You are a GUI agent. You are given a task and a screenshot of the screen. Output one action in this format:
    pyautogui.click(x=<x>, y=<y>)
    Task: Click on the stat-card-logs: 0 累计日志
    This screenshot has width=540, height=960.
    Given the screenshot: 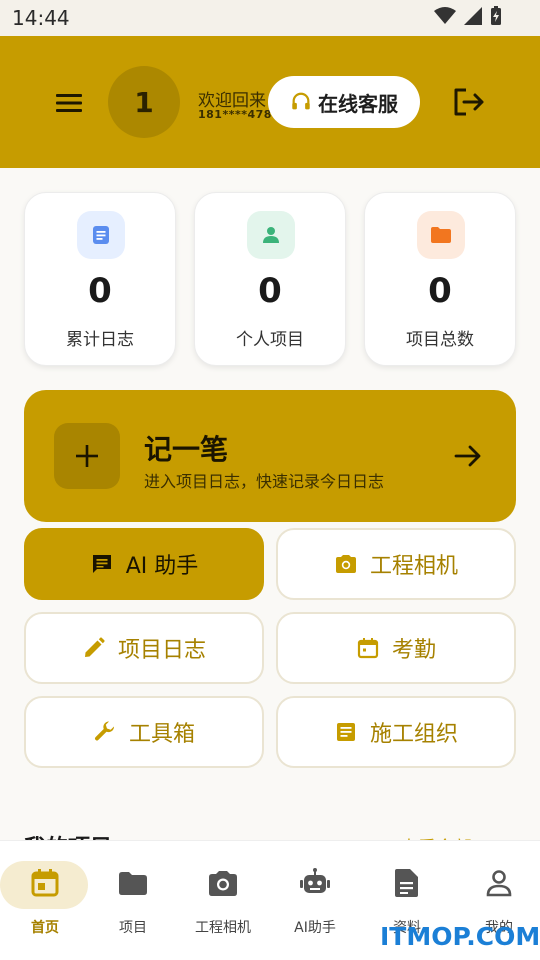 What is the action you would take?
    pyautogui.click(x=100, y=279)
    